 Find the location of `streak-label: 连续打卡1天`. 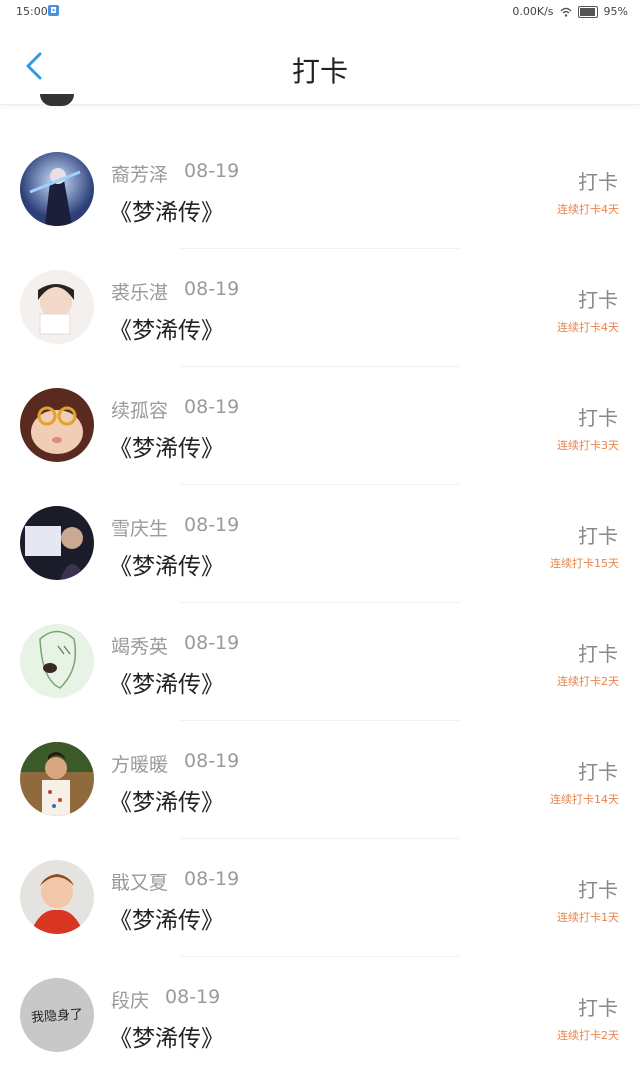

streak-label: 连续打卡1天 is located at coordinates (588, 917).